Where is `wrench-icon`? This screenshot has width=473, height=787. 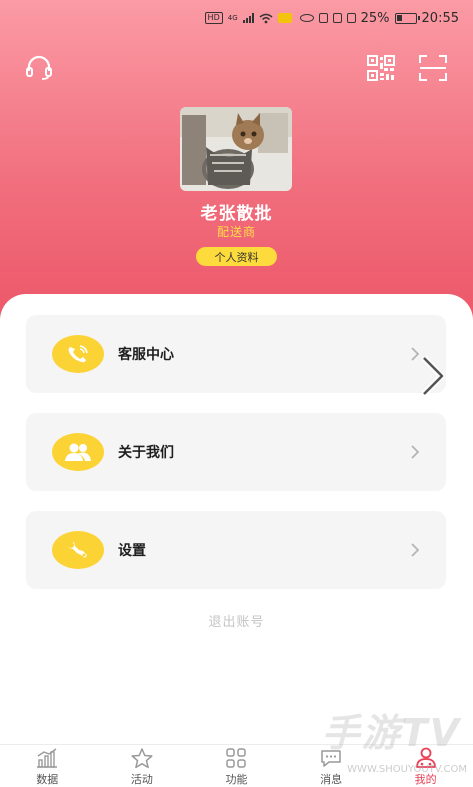
wrench-icon is located at coordinates (77, 550).